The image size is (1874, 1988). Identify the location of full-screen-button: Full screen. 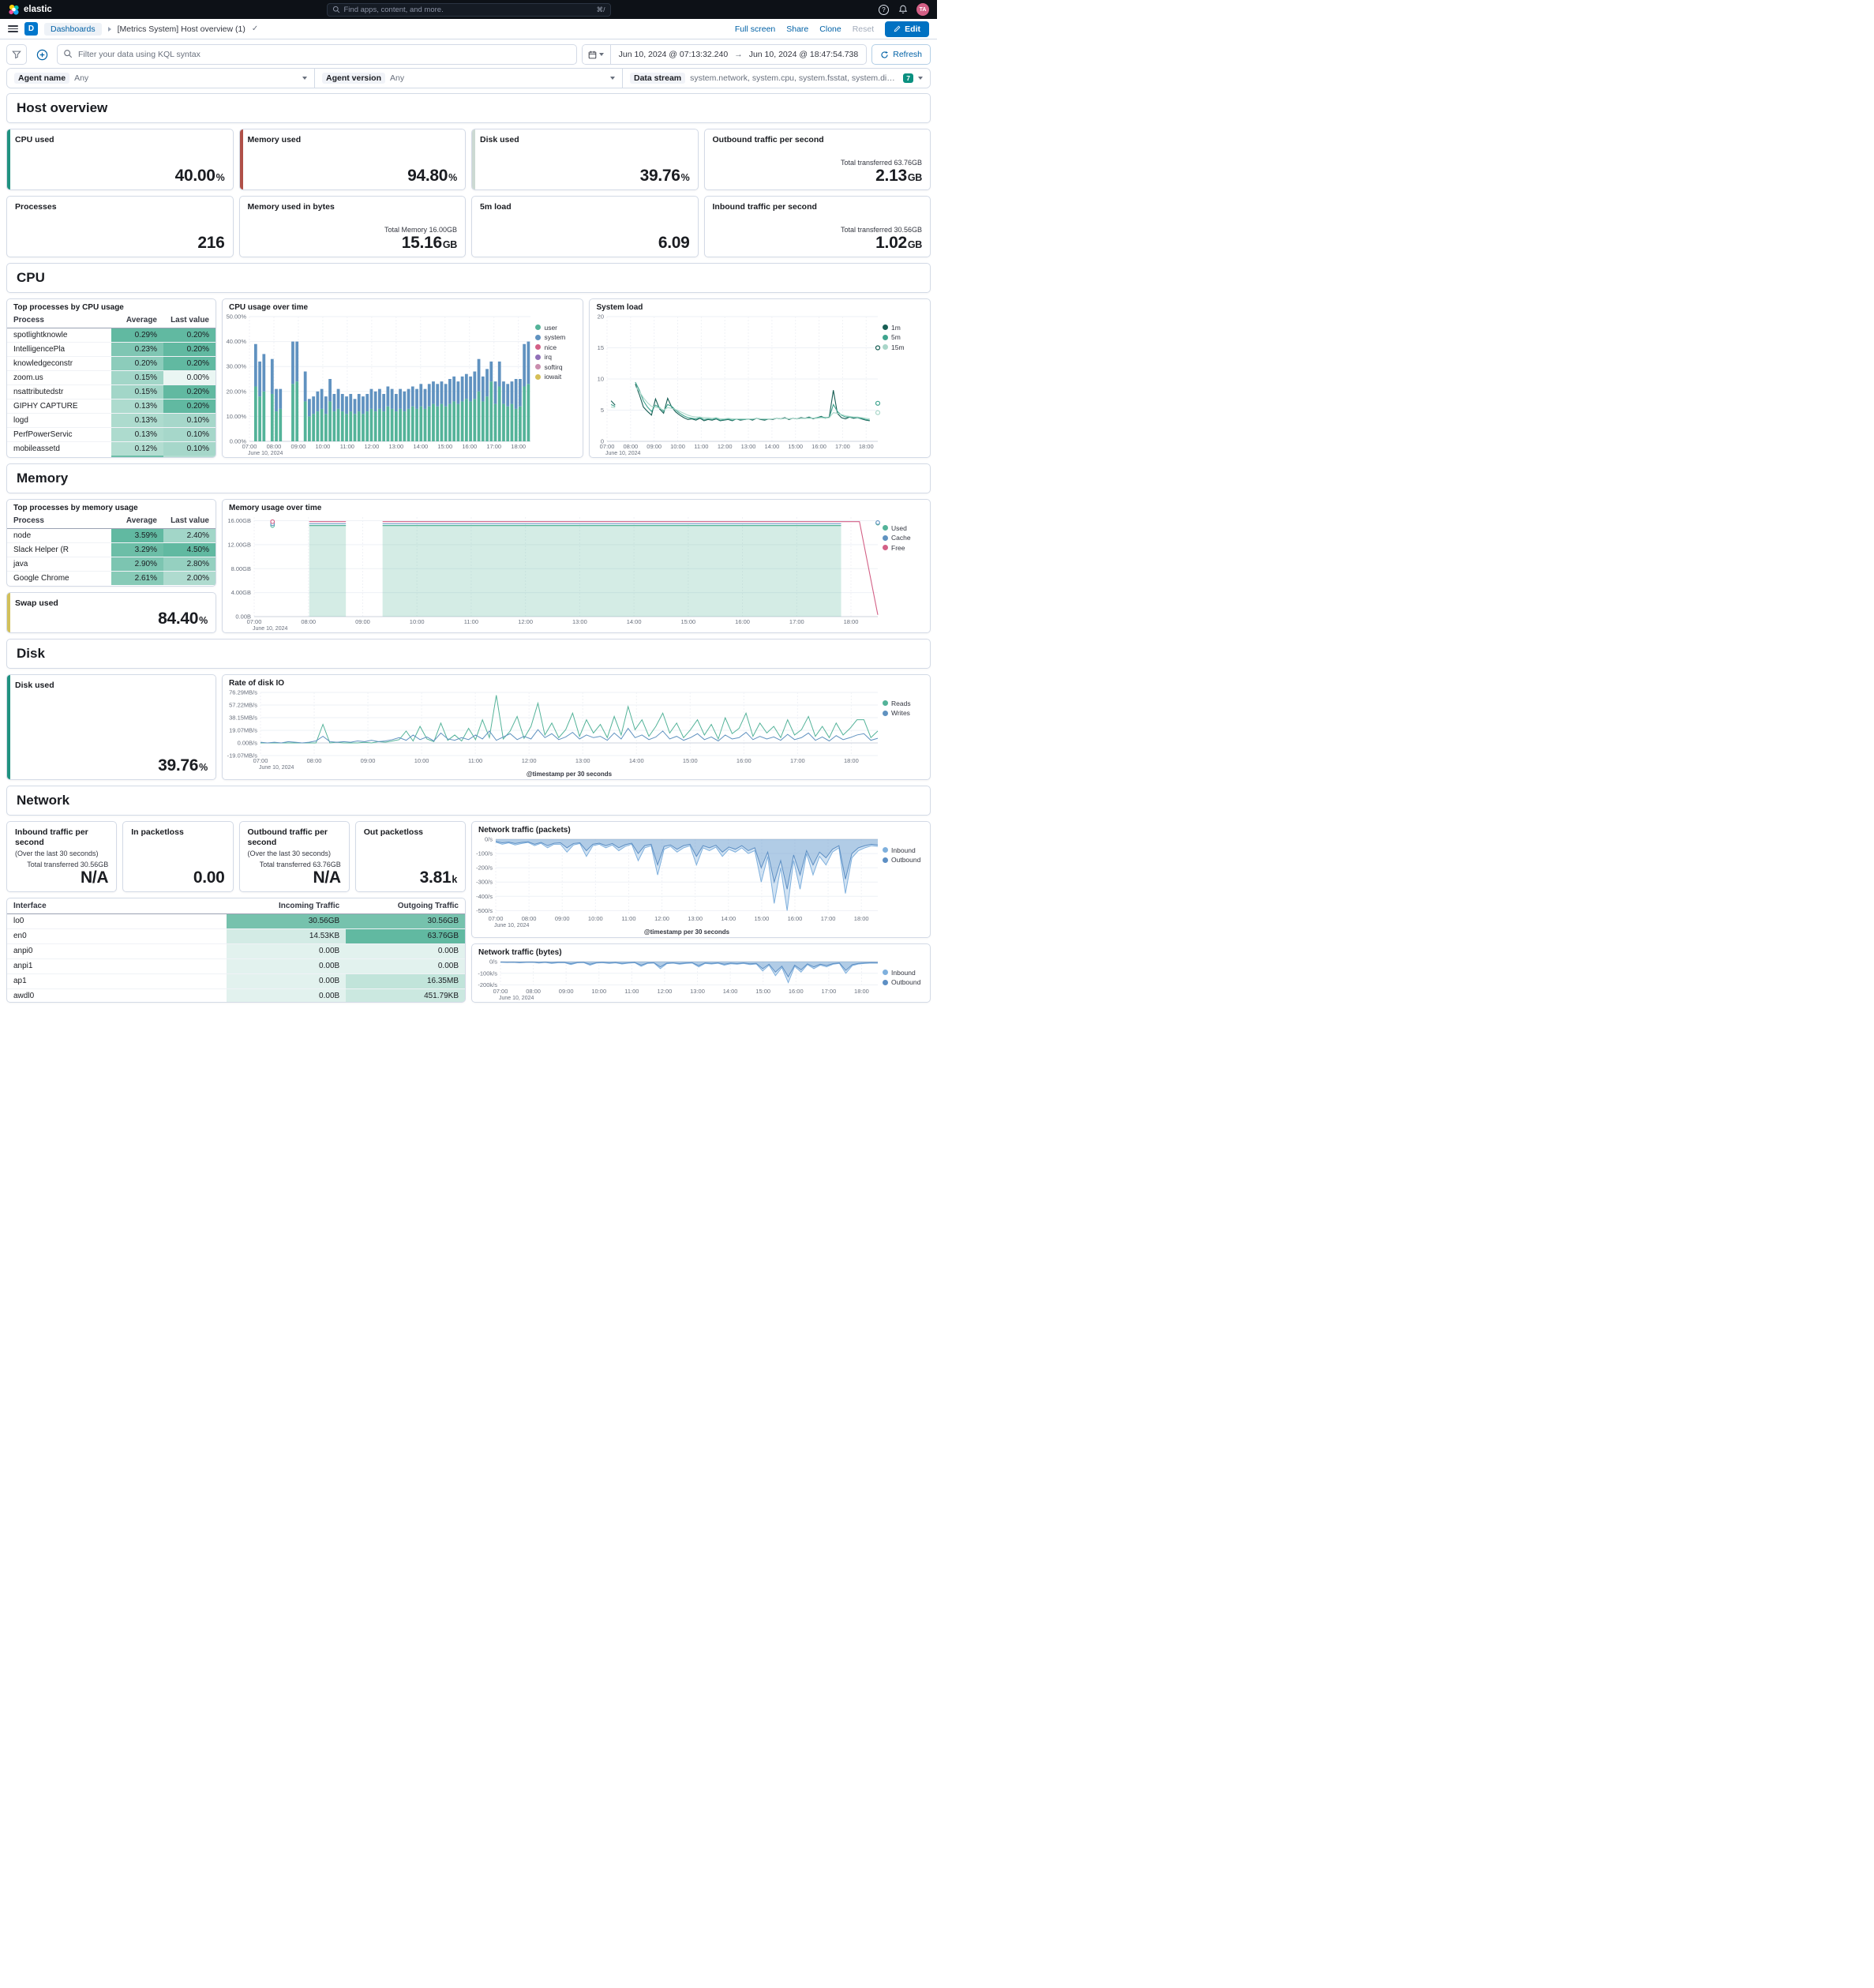
(755, 29).